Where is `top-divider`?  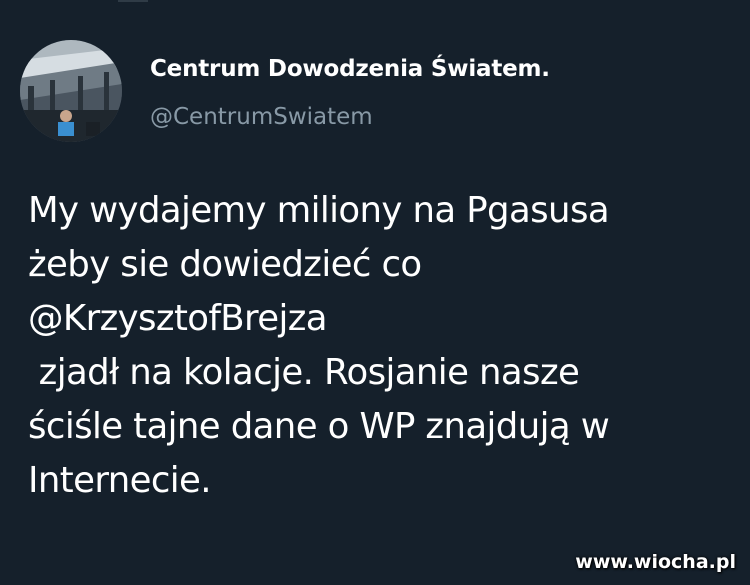 top-divider is located at coordinates (133, 1).